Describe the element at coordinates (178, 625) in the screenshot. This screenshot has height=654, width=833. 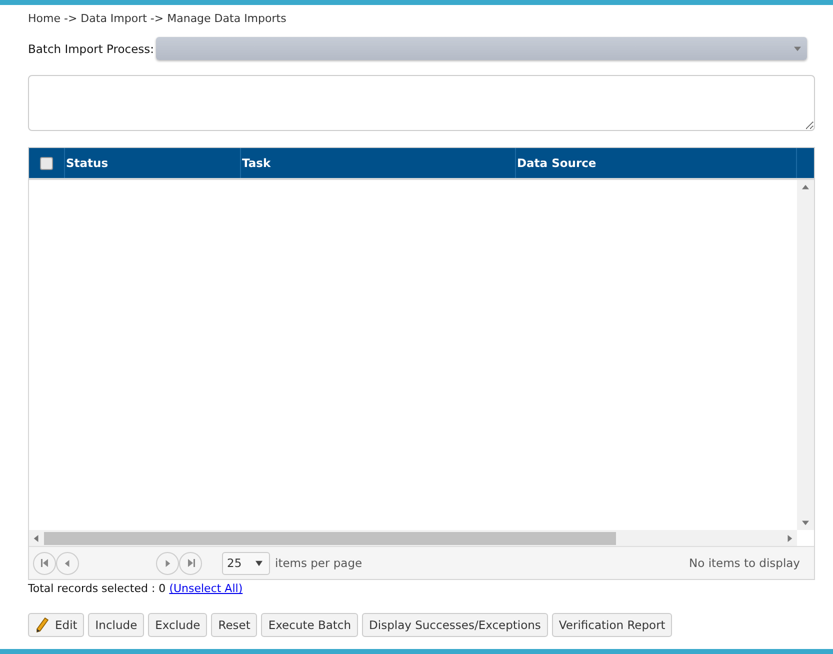
I see `action-button: Exclude` at that location.